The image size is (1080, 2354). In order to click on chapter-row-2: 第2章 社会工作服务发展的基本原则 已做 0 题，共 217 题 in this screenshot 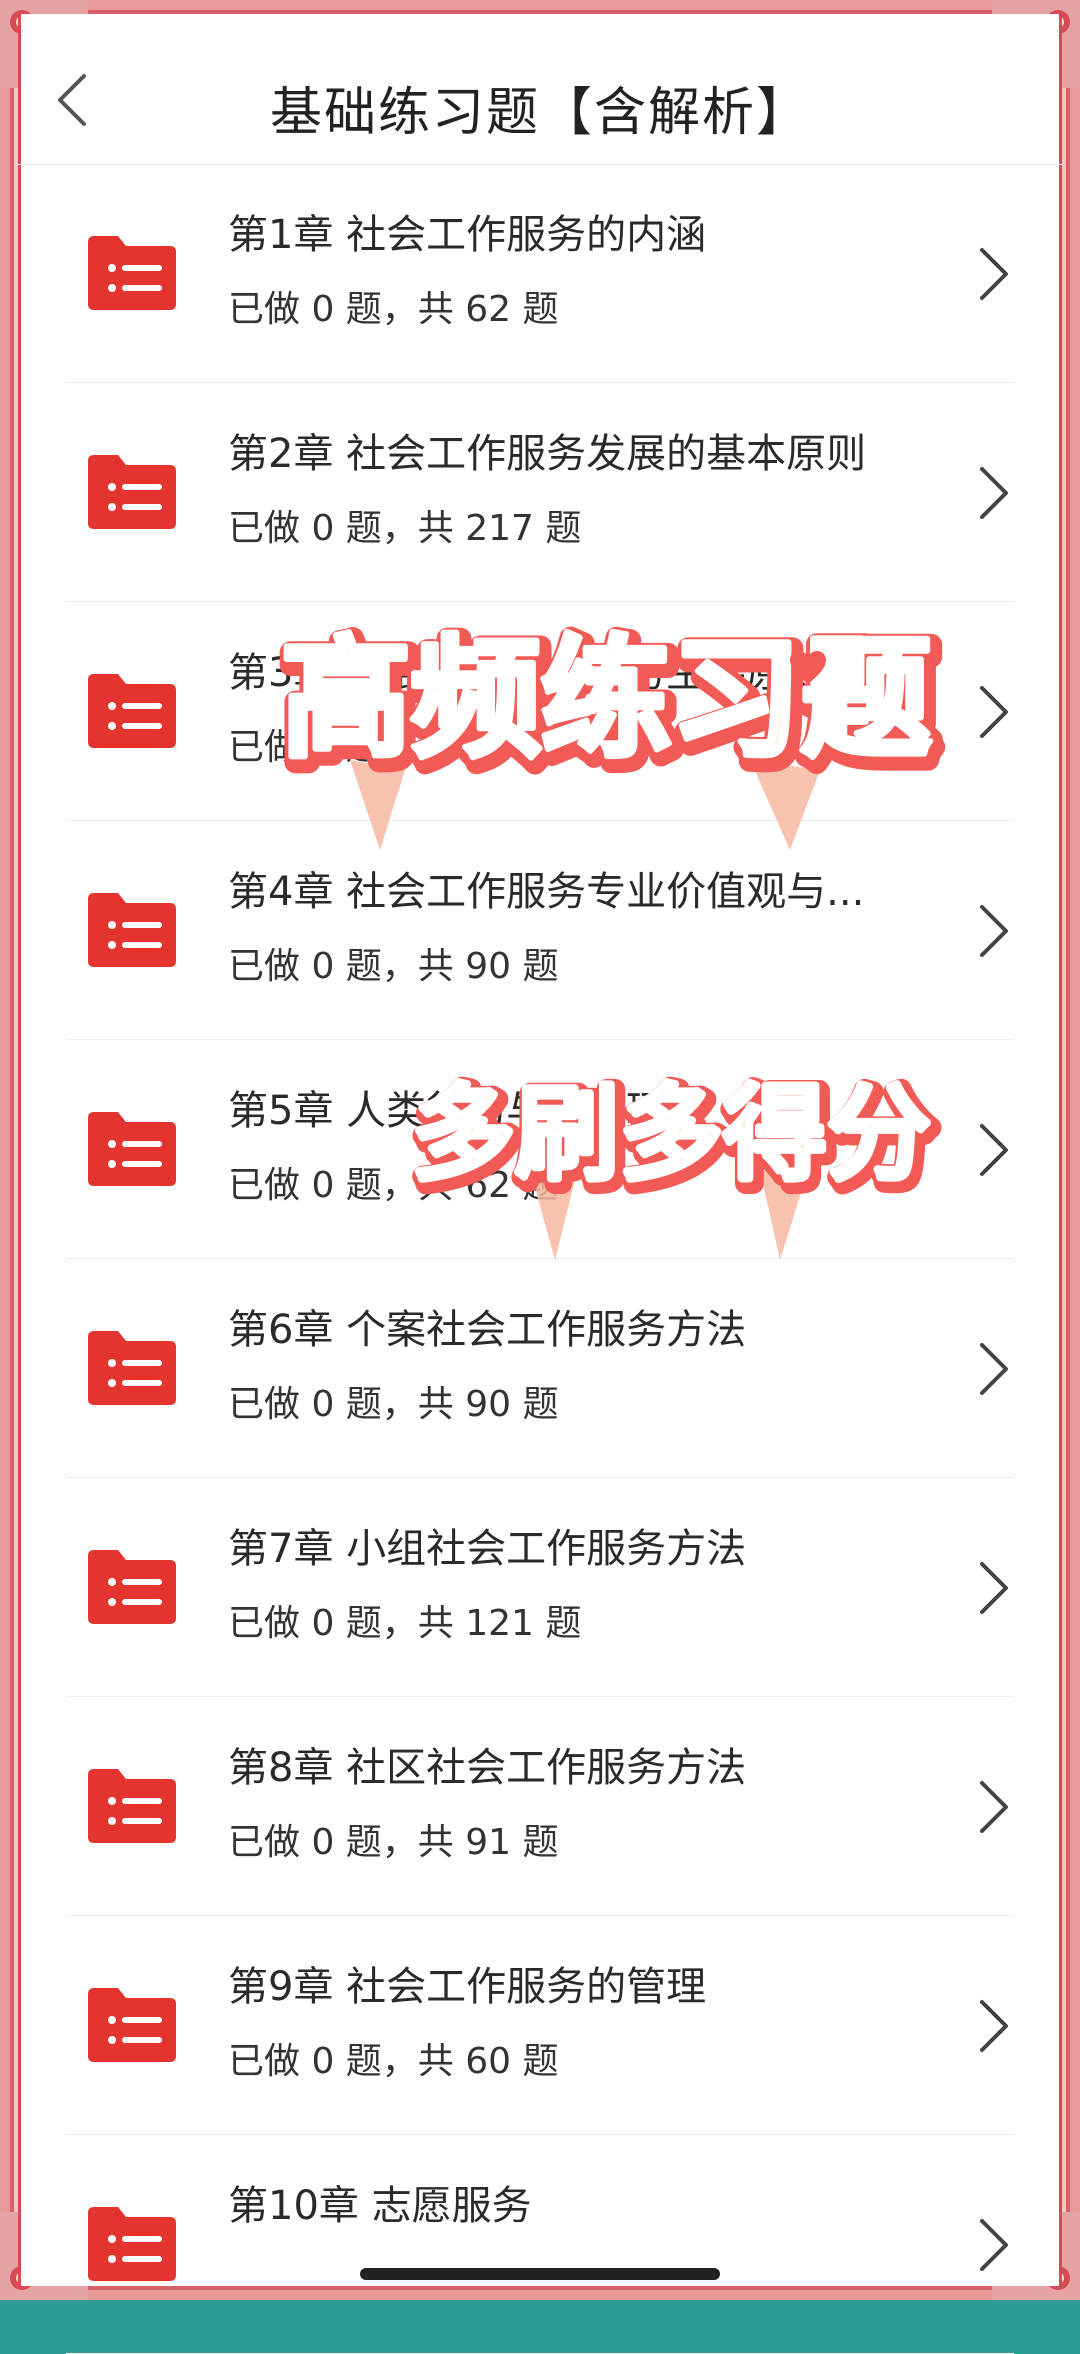, I will do `click(540, 492)`.